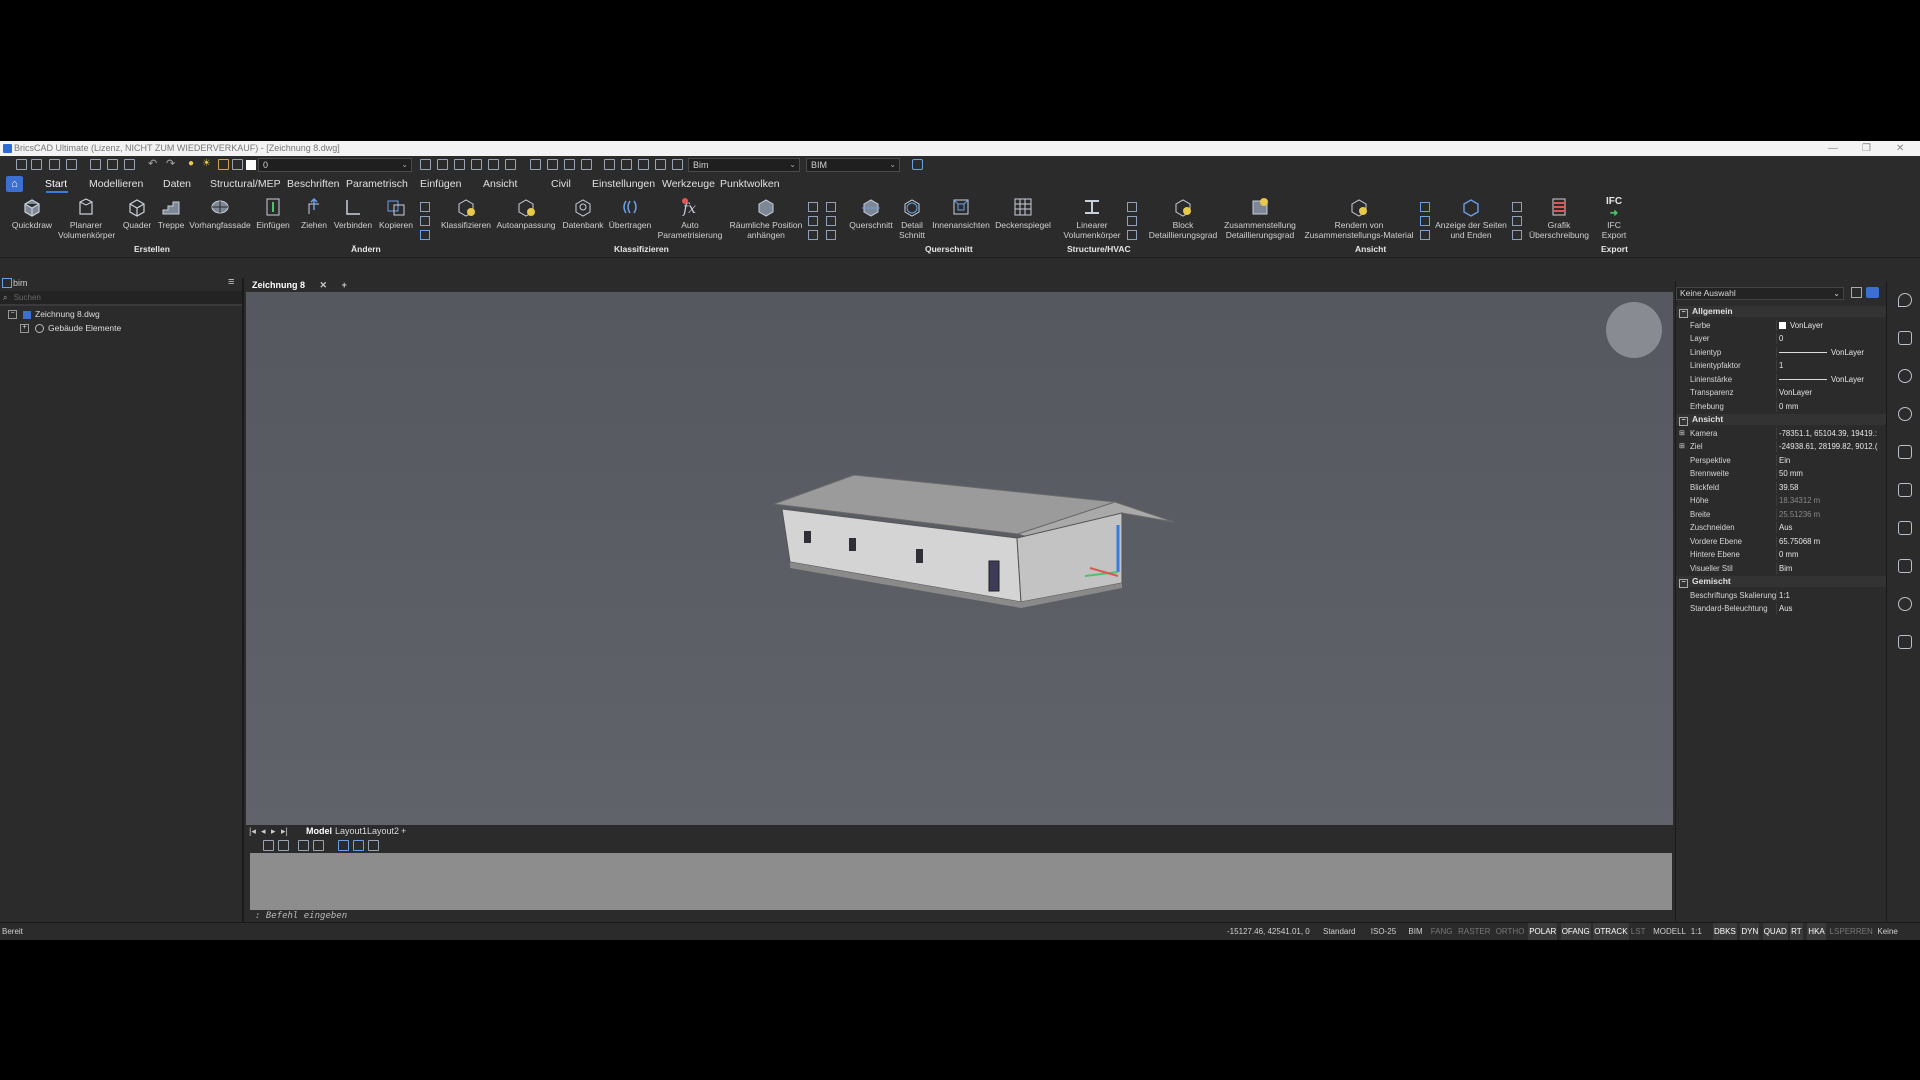  Describe the element at coordinates (677, 164) in the screenshot. I see `window-icon` at that location.